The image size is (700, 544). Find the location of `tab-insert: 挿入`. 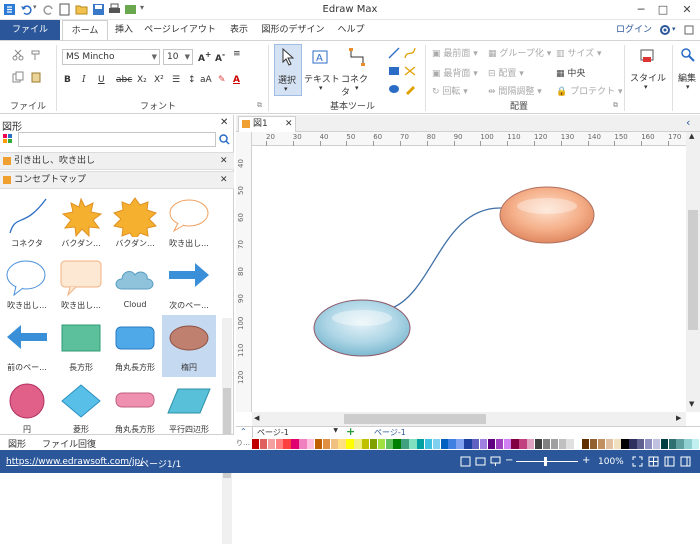

tab-insert: 挿入 is located at coordinates (124, 30).